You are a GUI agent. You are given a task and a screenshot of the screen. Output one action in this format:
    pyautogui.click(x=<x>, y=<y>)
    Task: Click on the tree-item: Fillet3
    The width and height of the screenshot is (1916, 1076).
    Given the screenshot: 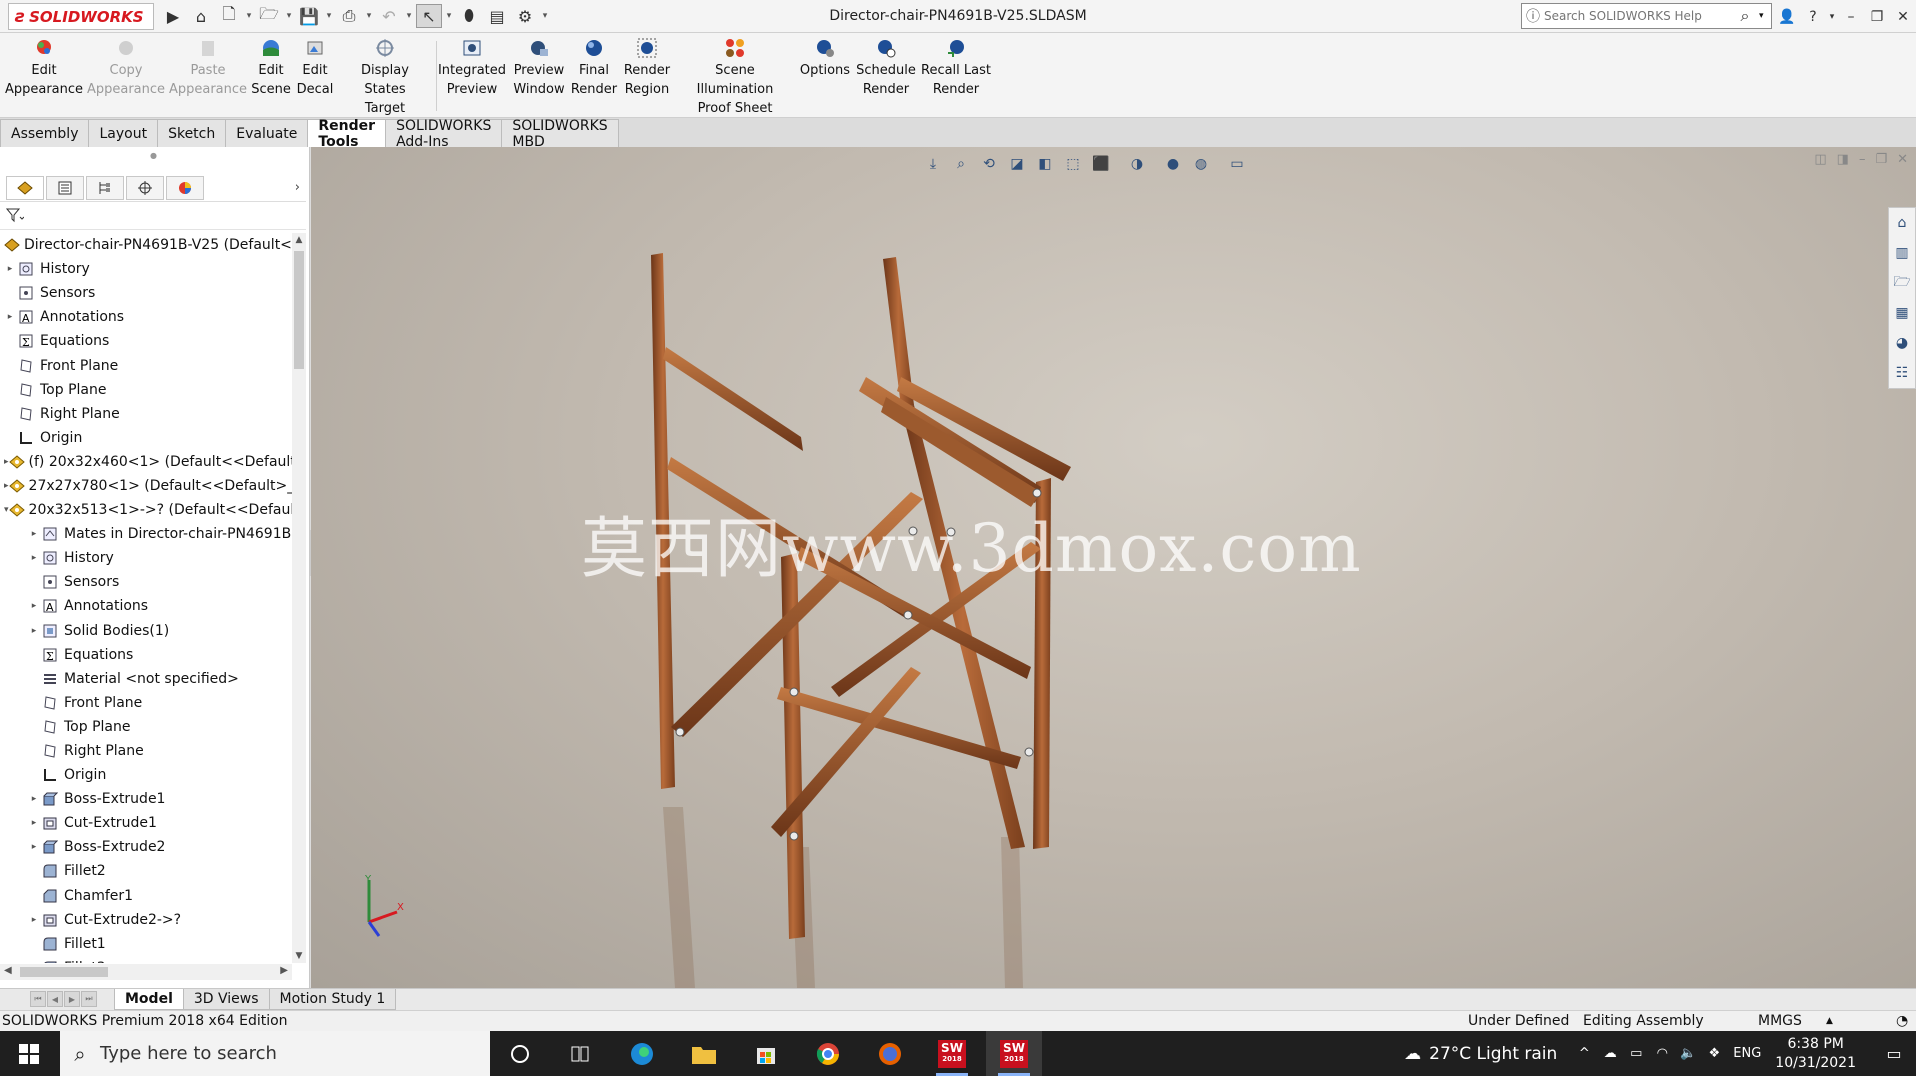 What is the action you would take?
    pyautogui.click(x=146, y=959)
    